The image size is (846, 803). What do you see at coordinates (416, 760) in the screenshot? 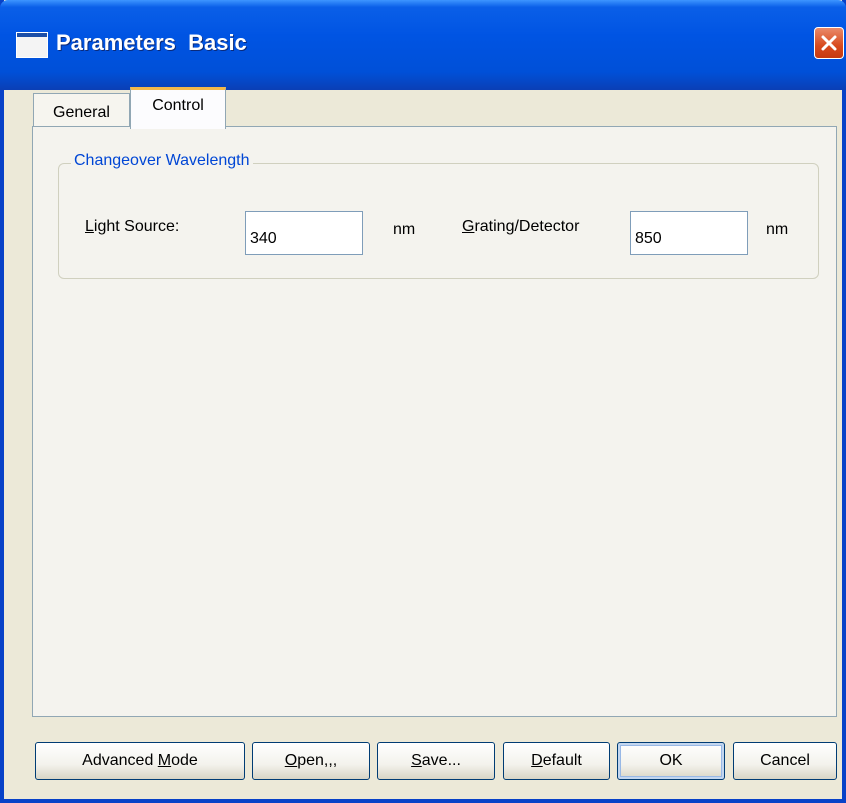
I see `save-accel: S` at bounding box center [416, 760].